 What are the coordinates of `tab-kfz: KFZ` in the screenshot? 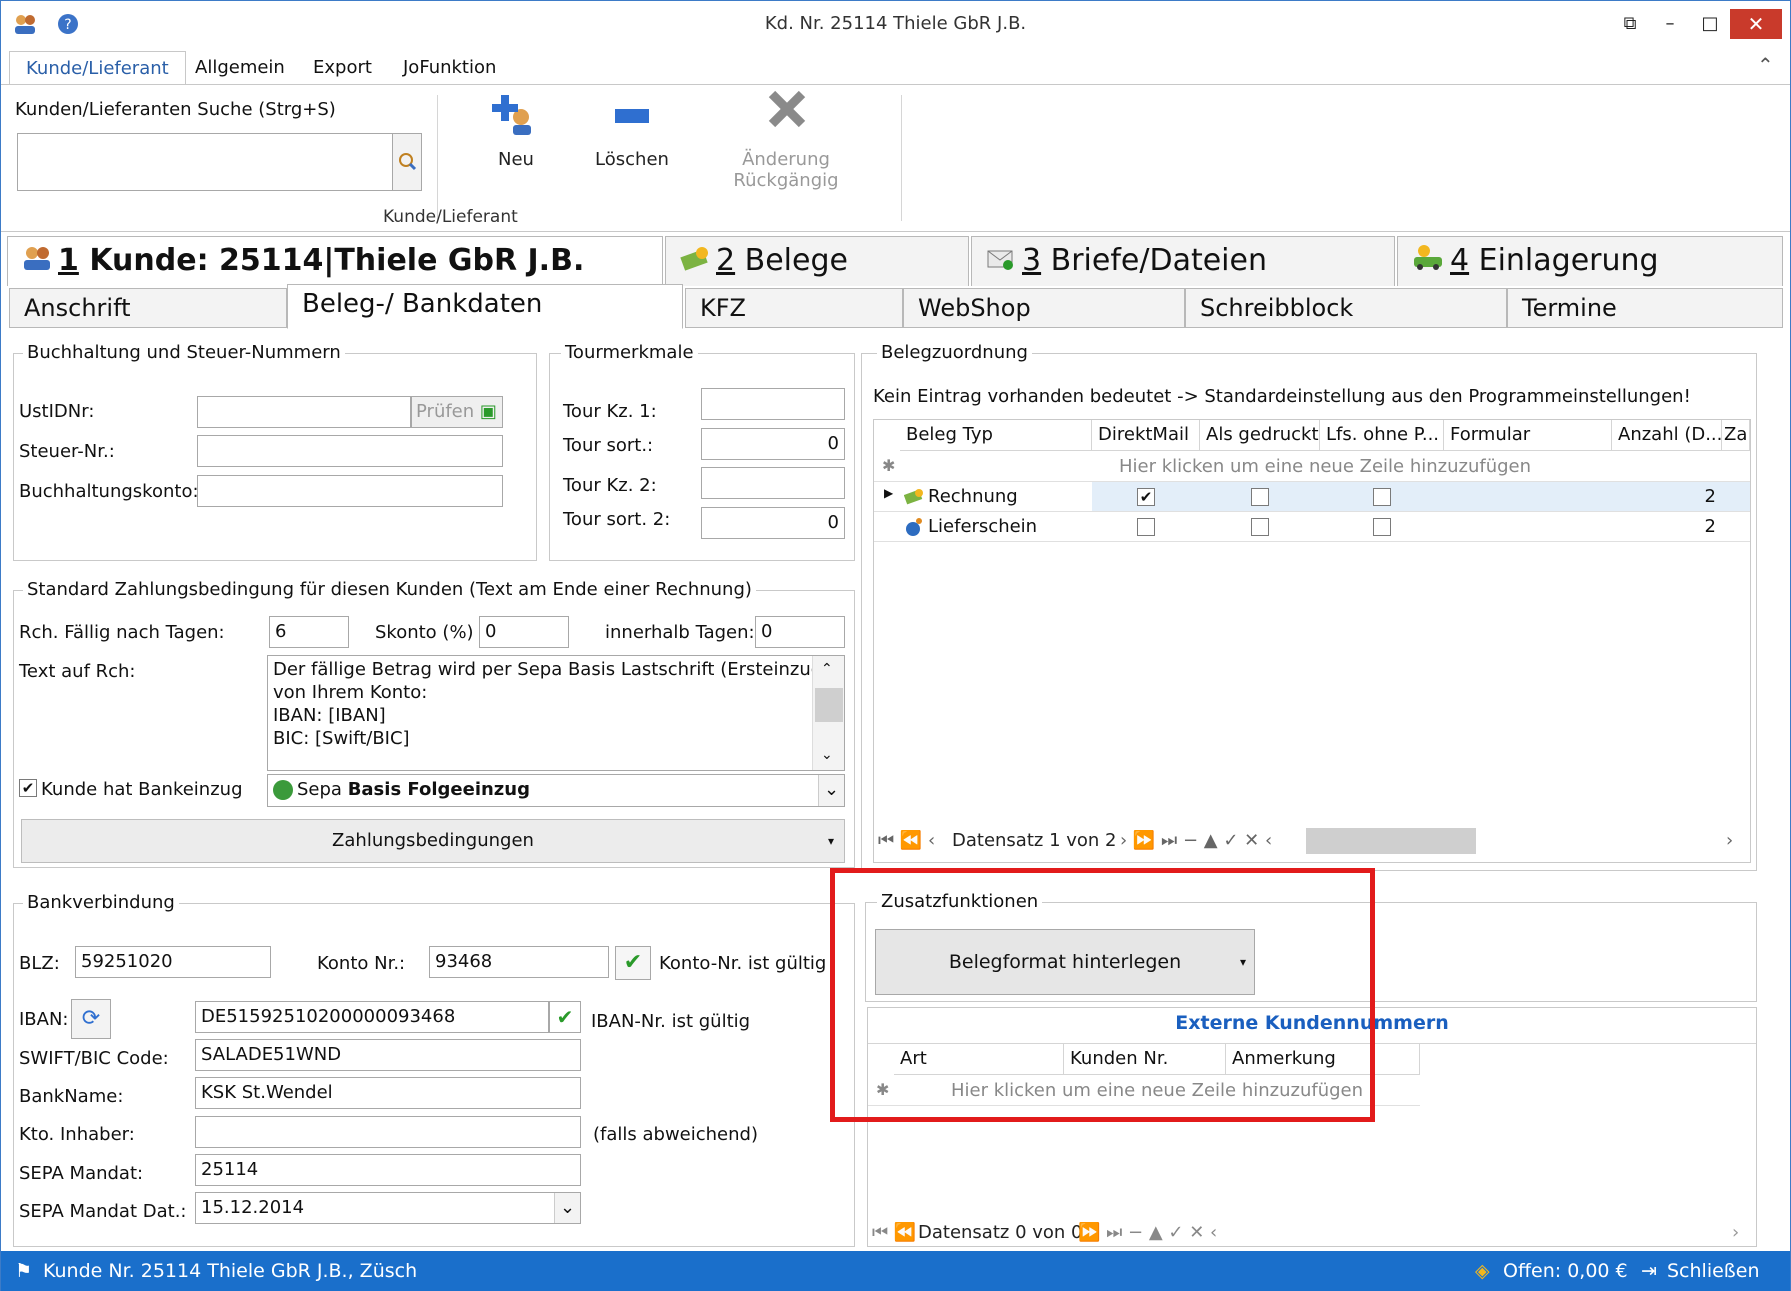 It's located at (794, 308).